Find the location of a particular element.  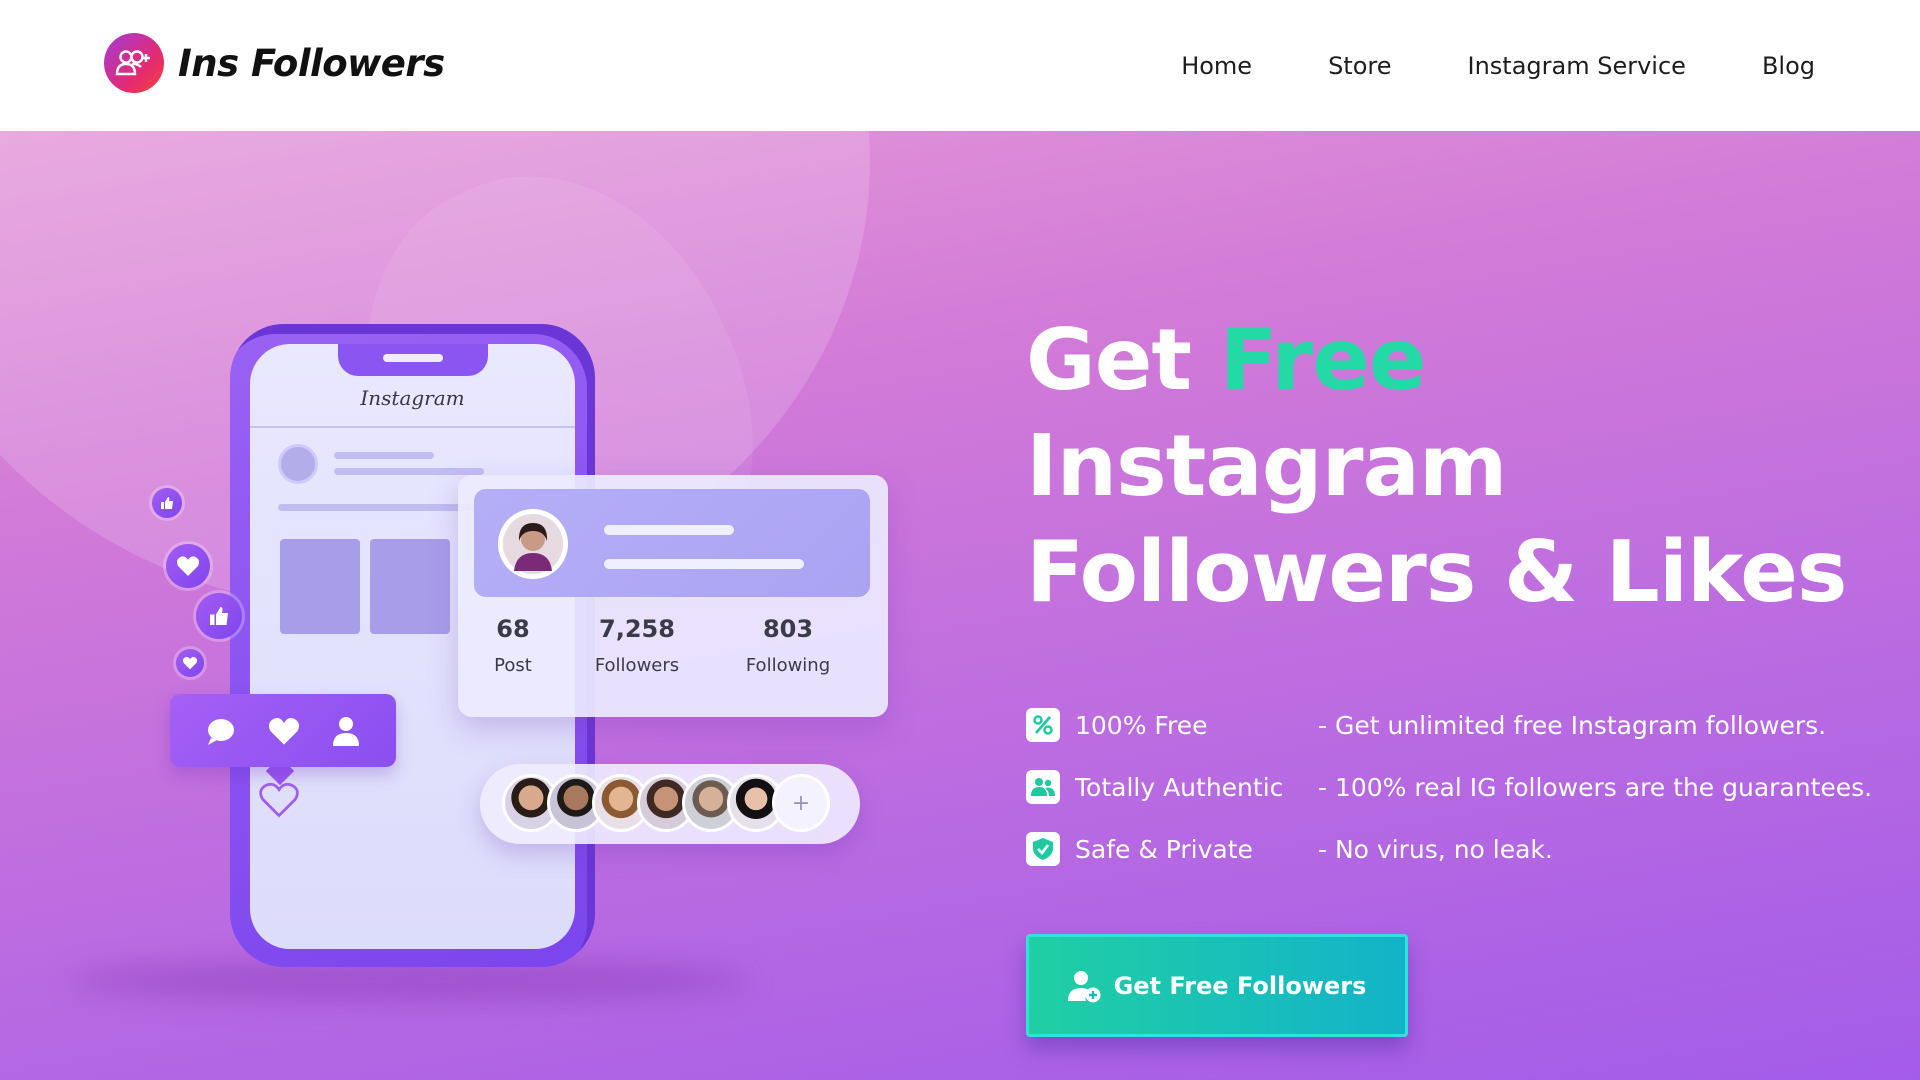

stat-value: 803 is located at coordinates (788, 629).